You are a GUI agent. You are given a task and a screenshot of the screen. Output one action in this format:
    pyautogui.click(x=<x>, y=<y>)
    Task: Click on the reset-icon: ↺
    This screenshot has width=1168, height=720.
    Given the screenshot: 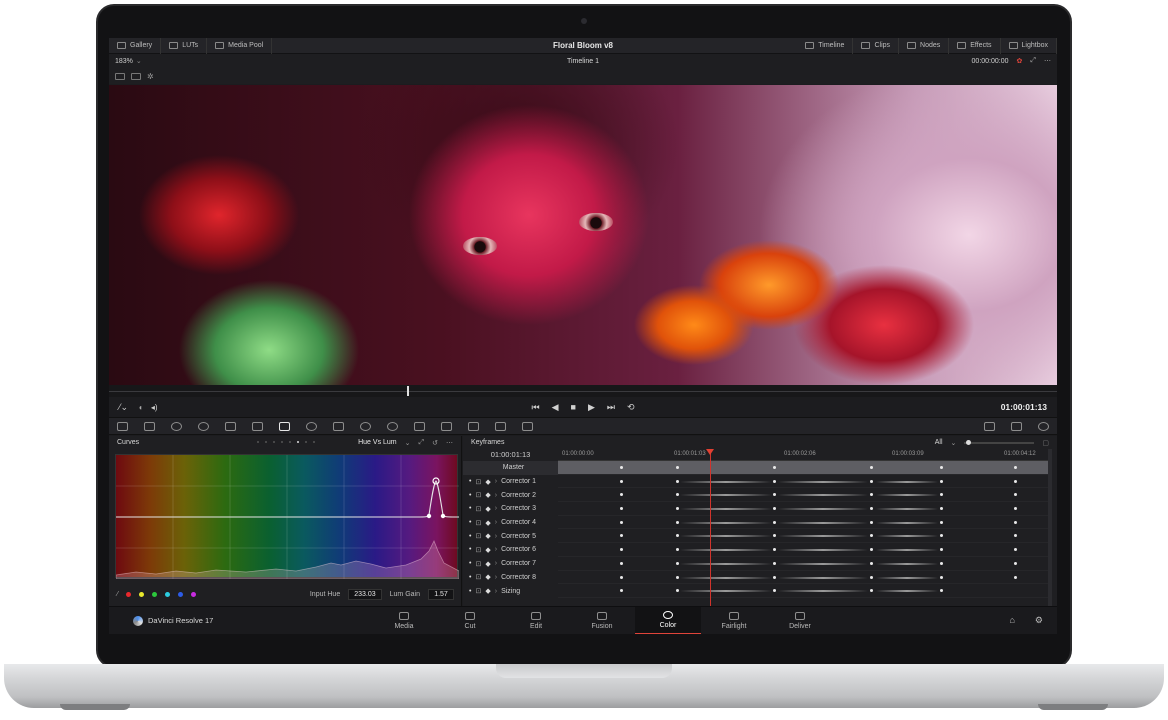 What is the action you would take?
    pyautogui.click(x=435, y=443)
    